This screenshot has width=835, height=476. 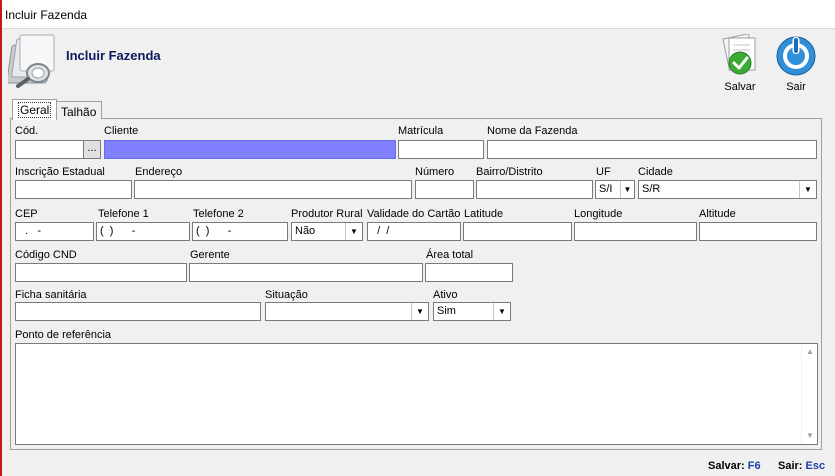 What do you see at coordinates (754, 466) in the screenshot?
I see `status-save-key: F6` at bounding box center [754, 466].